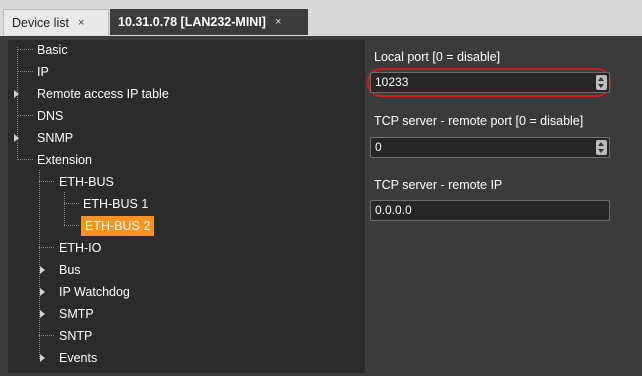 Image resolution: width=642 pixels, height=376 pixels. What do you see at coordinates (118, 226) in the screenshot?
I see `tree-item-eth-bus-2: ETH-BUS 2` at bounding box center [118, 226].